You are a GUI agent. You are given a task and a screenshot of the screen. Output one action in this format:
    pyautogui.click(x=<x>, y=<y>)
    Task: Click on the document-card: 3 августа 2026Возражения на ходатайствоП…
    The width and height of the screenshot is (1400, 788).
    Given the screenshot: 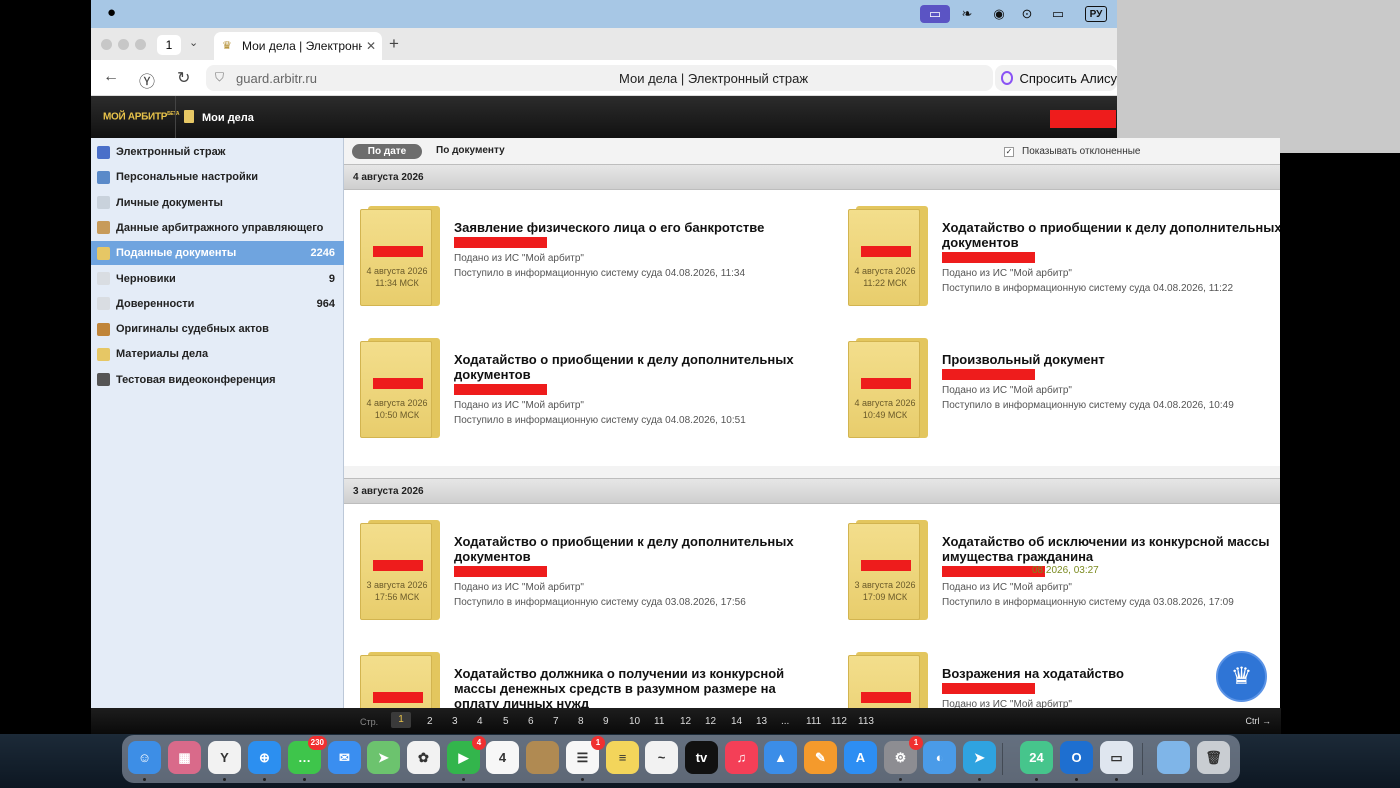 What is the action you would take?
    pyautogui.click(x=1056, y=679)
    